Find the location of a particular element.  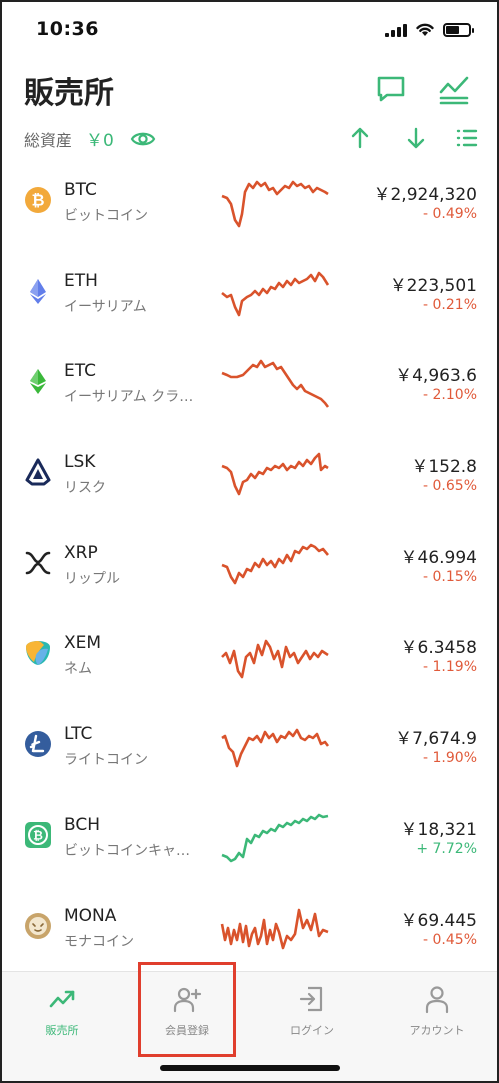

coin-name: リスク is located at coordinates (85, 488).